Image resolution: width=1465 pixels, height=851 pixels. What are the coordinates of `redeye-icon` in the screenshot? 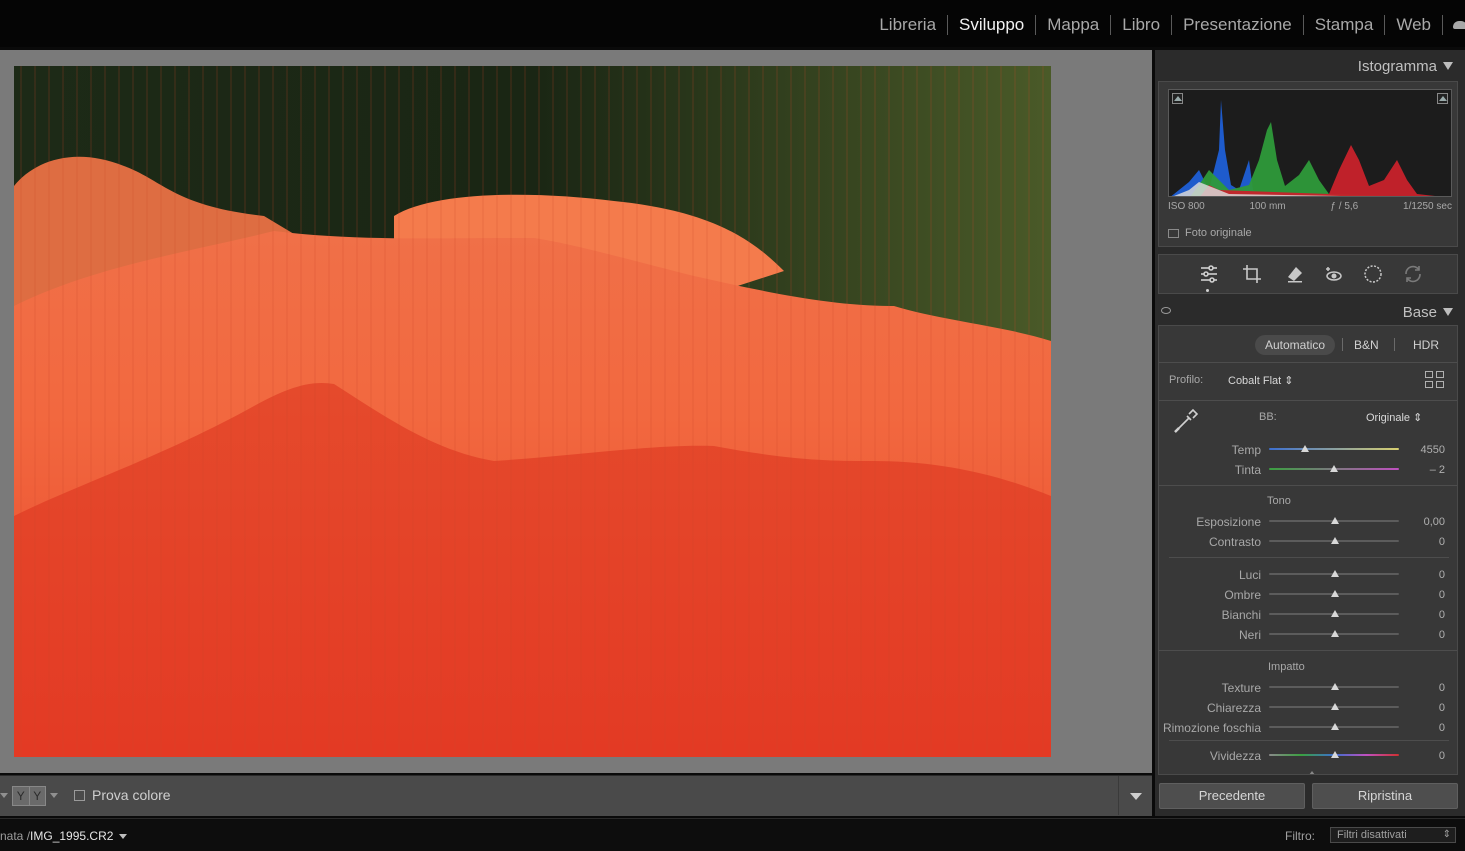 It's located at (1334, 274).